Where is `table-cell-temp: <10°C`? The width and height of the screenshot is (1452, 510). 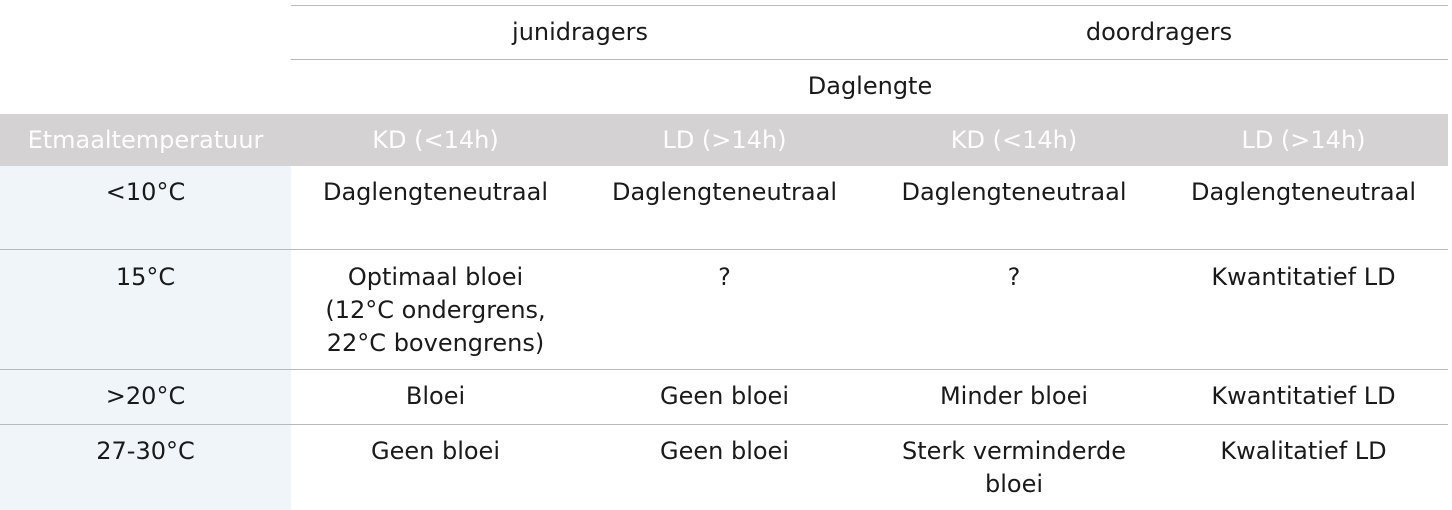 table-cell-temp: <10°C is located at coordinates (145, 192).